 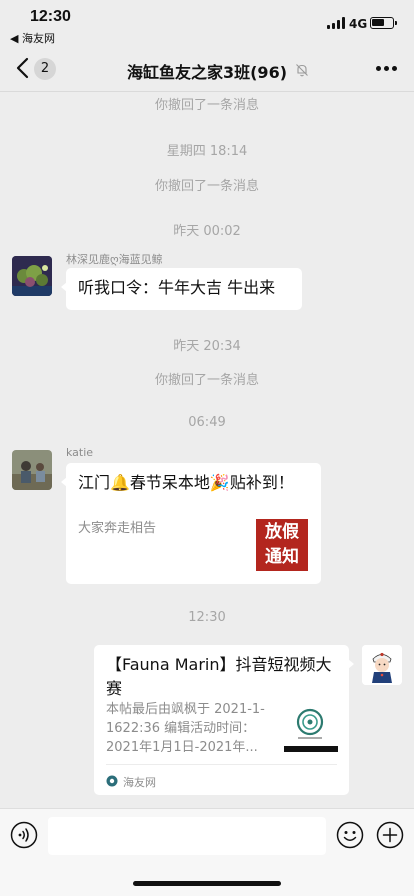 I want to click on more-dots-icon, so click(x=387, y=69).